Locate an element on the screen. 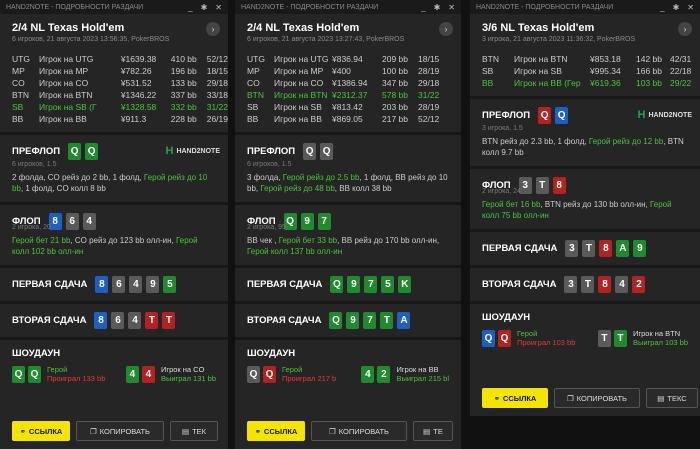 This screenshot has height=449, width=700. game-title: 3/6 NL Texas Hold'em is located at coordinates (538, 28).